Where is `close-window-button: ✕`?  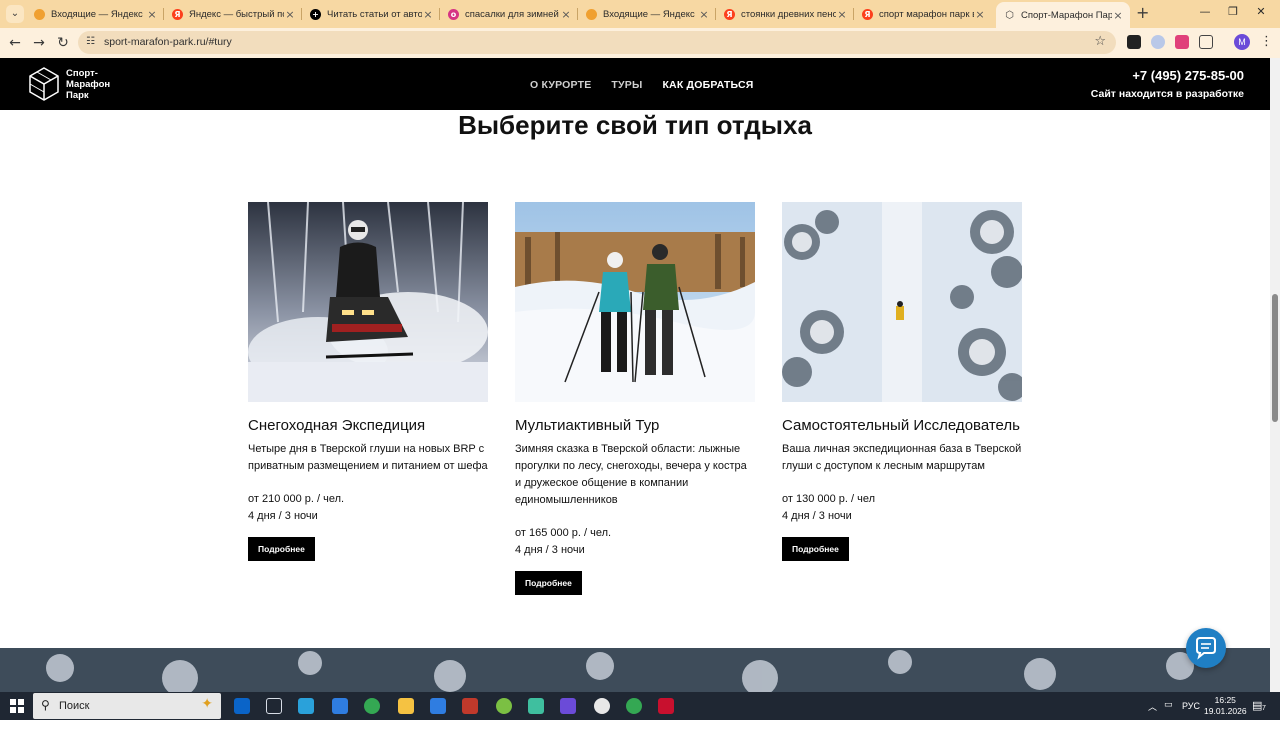 close-window-button: ✕ is located at coordinates (1261, 13).